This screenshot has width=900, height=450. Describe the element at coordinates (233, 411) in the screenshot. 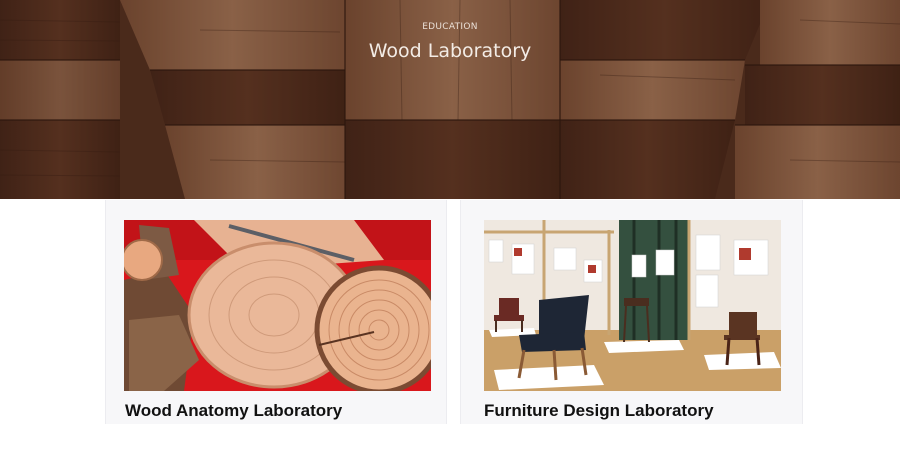

I see `card-title: Wood Anatomy Laboratory` at that location.